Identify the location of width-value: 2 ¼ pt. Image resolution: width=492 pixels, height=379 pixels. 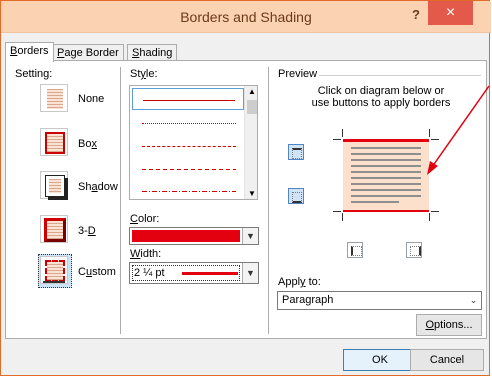
(149, 273).